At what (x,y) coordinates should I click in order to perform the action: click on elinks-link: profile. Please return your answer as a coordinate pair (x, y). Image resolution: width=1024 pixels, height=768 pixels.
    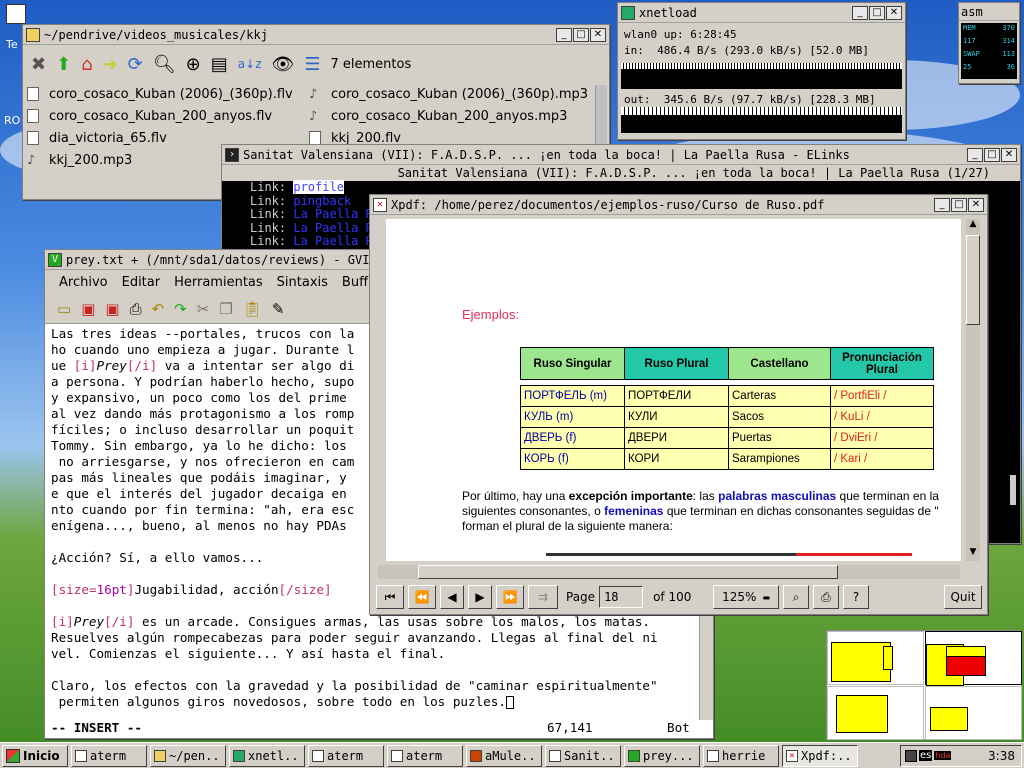
    Looking at the image, I should click on (318, 187).